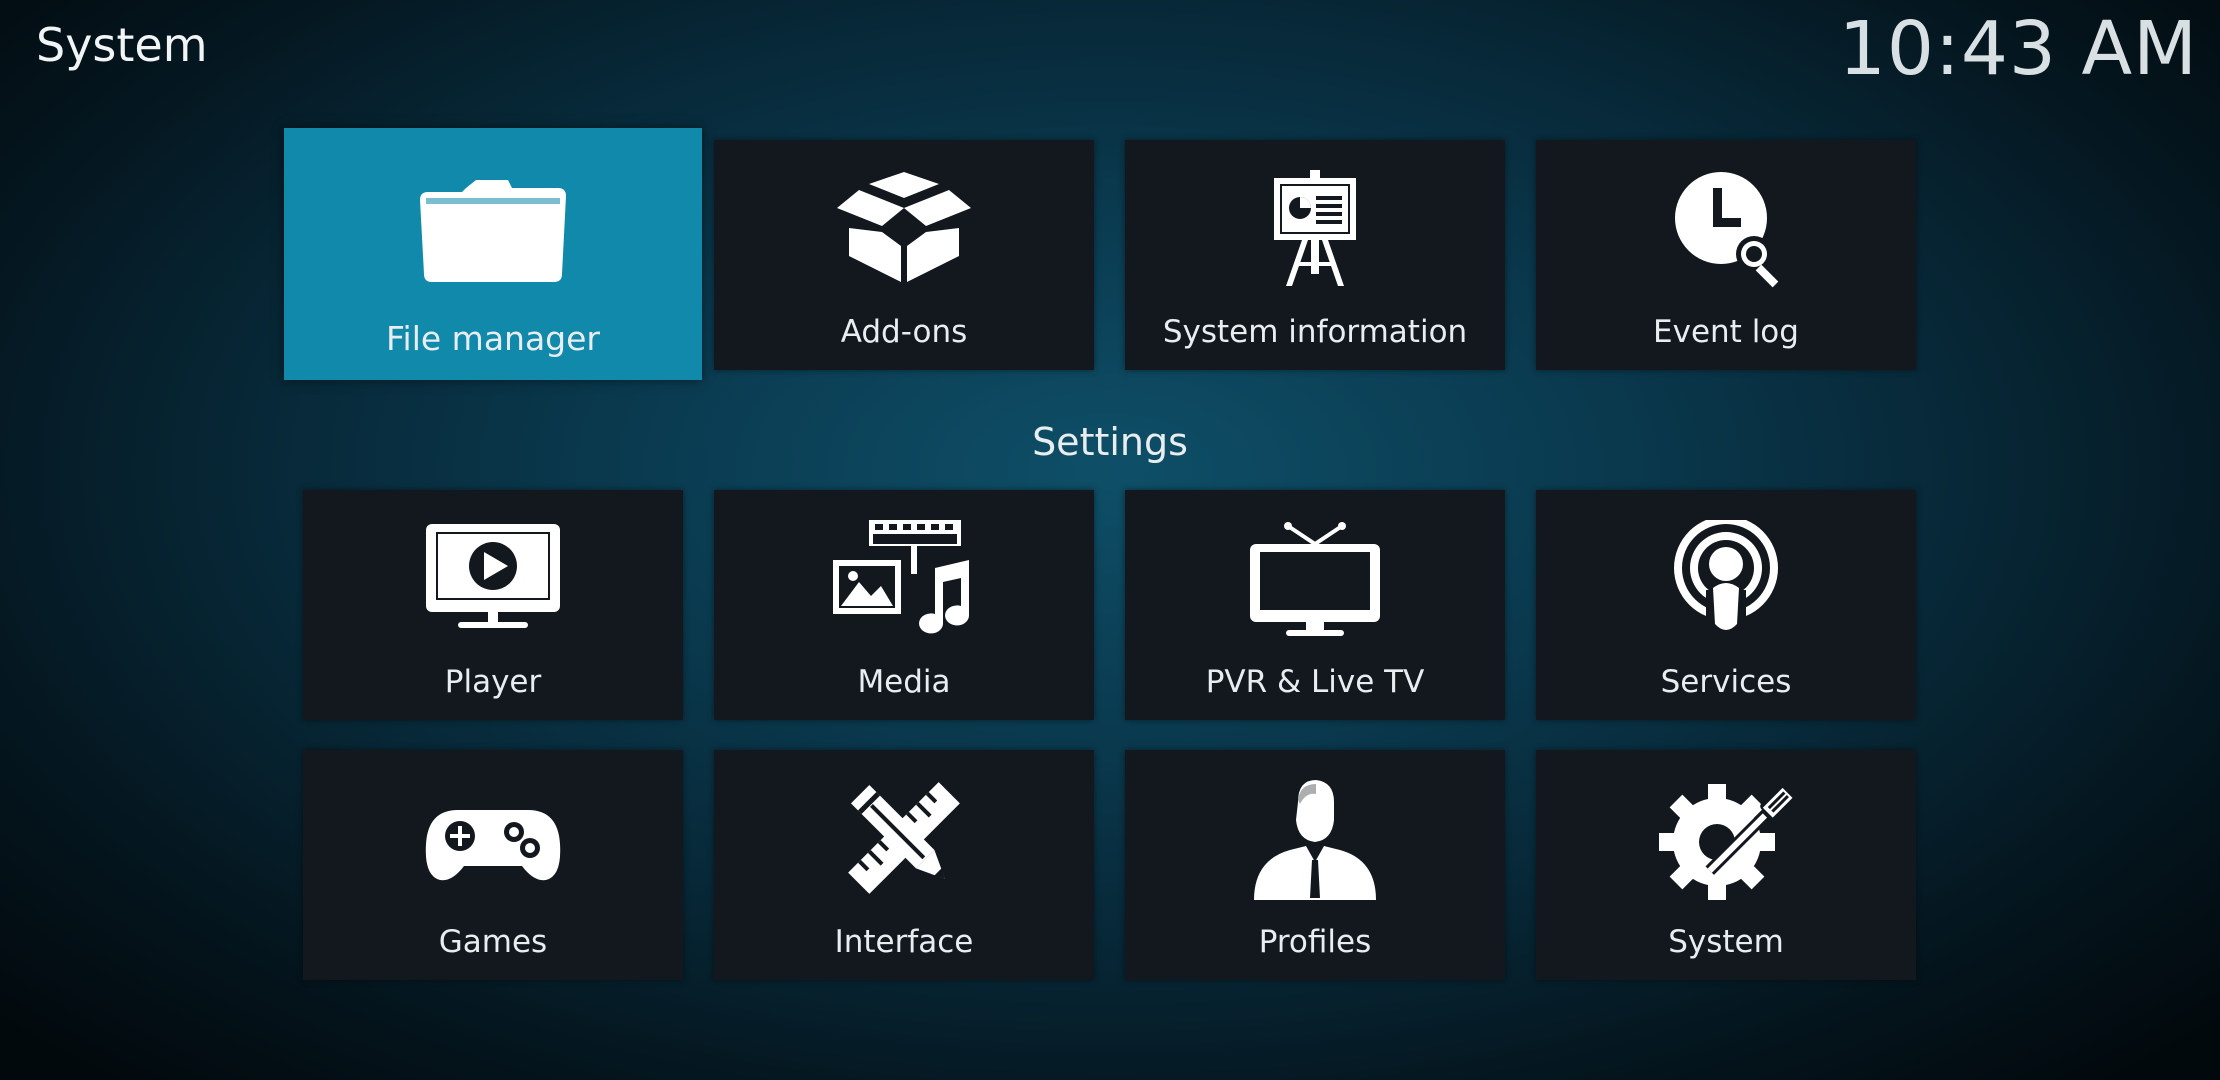 The width and height of the screenshot is (2220, 1080). Describe the element at coordinates (1315, 682) in the screenshot. I see `tile-label: PVR & Live TV` at that location.